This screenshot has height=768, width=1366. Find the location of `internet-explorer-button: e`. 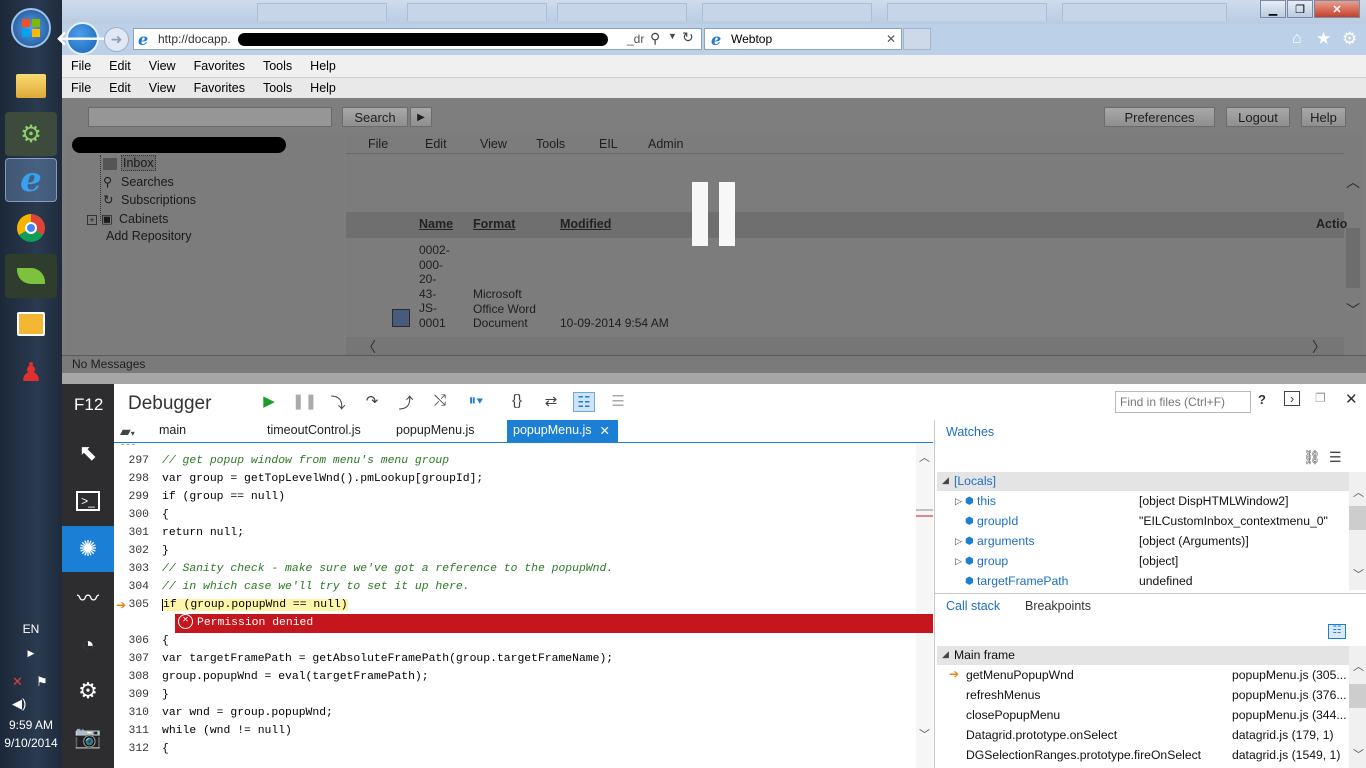

internet-explorer-button: e is located at coordinates (31, 180).